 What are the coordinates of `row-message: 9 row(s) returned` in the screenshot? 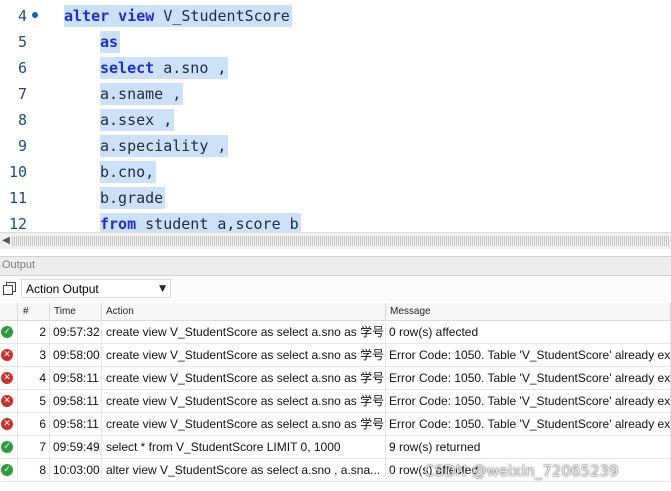 It's located at (528, 447).